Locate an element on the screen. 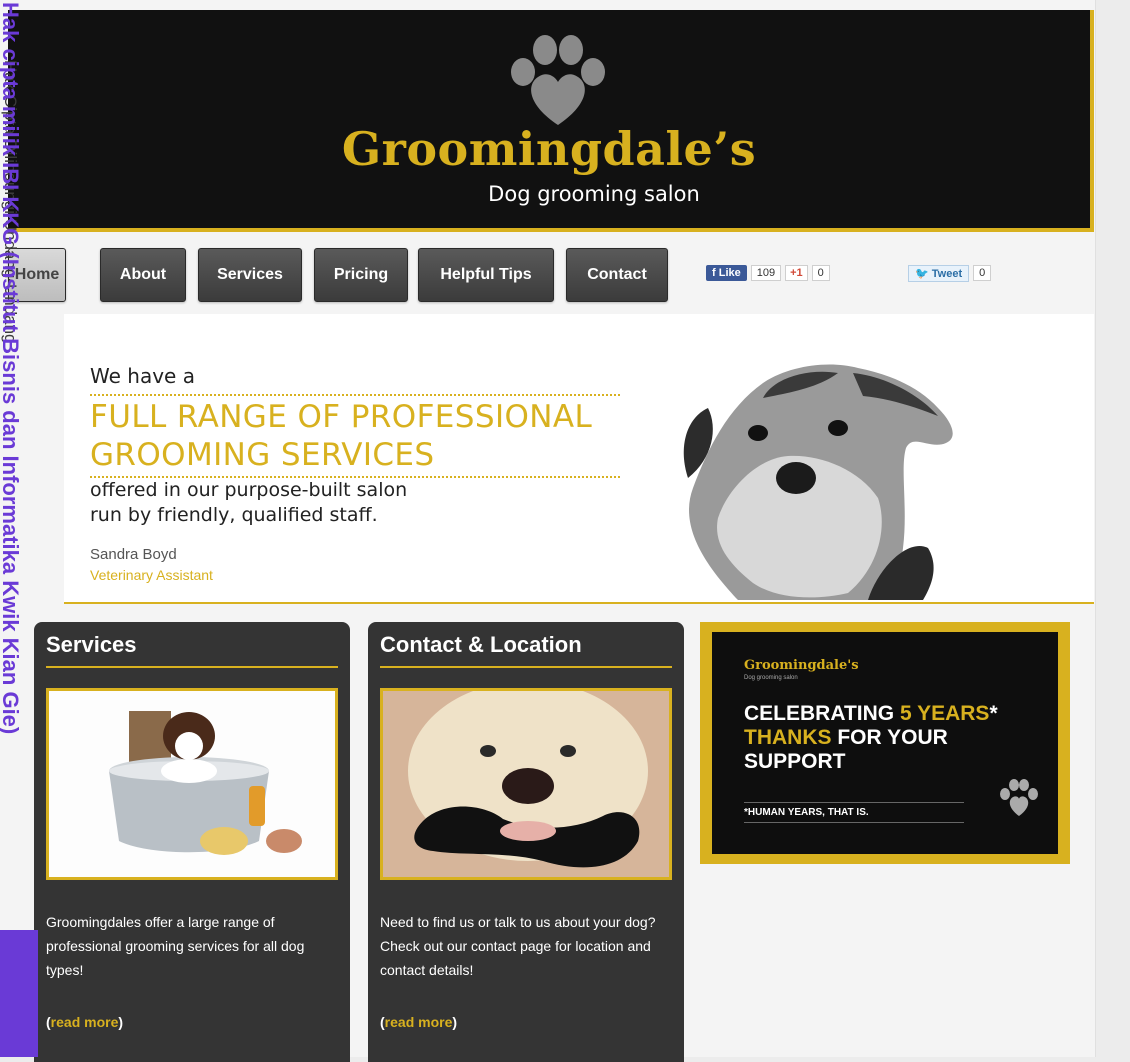 This screenshot has width=1130, height=1062. services-read-more: (read more) is located at coordinates (84, 1022).